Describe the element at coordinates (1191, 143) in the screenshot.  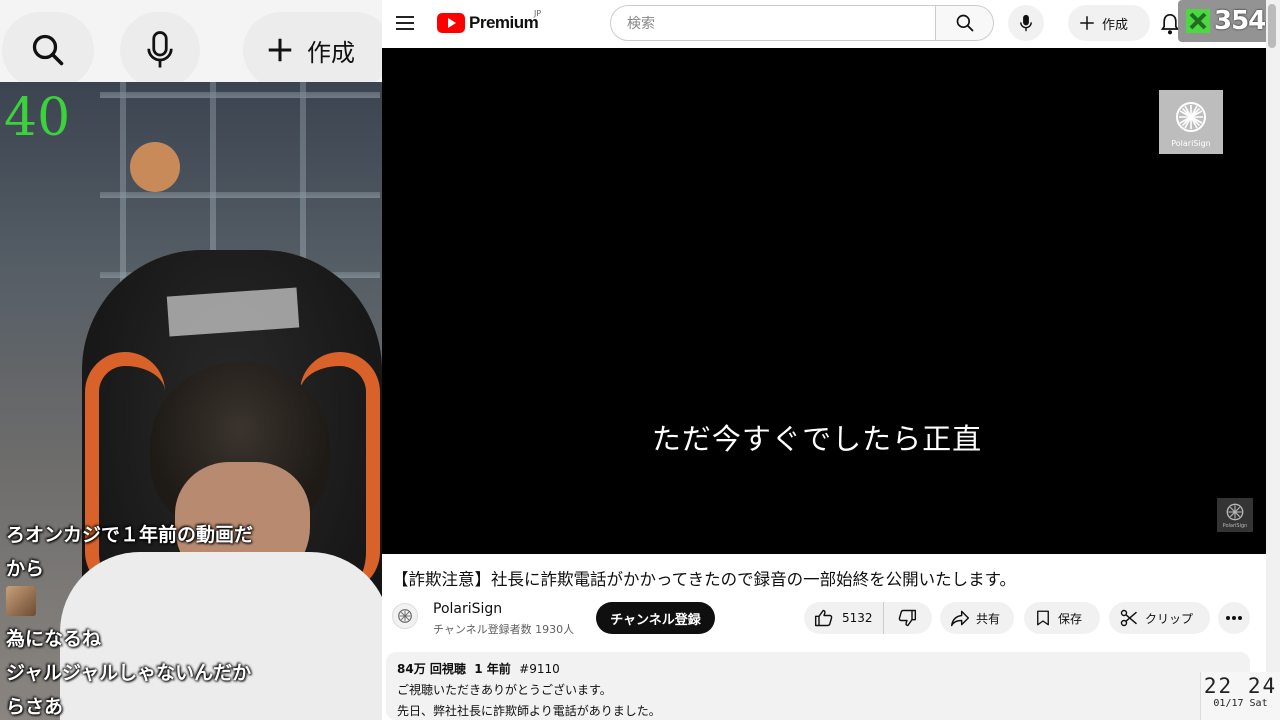
I see `watermark-label: PolariSign` at that location.